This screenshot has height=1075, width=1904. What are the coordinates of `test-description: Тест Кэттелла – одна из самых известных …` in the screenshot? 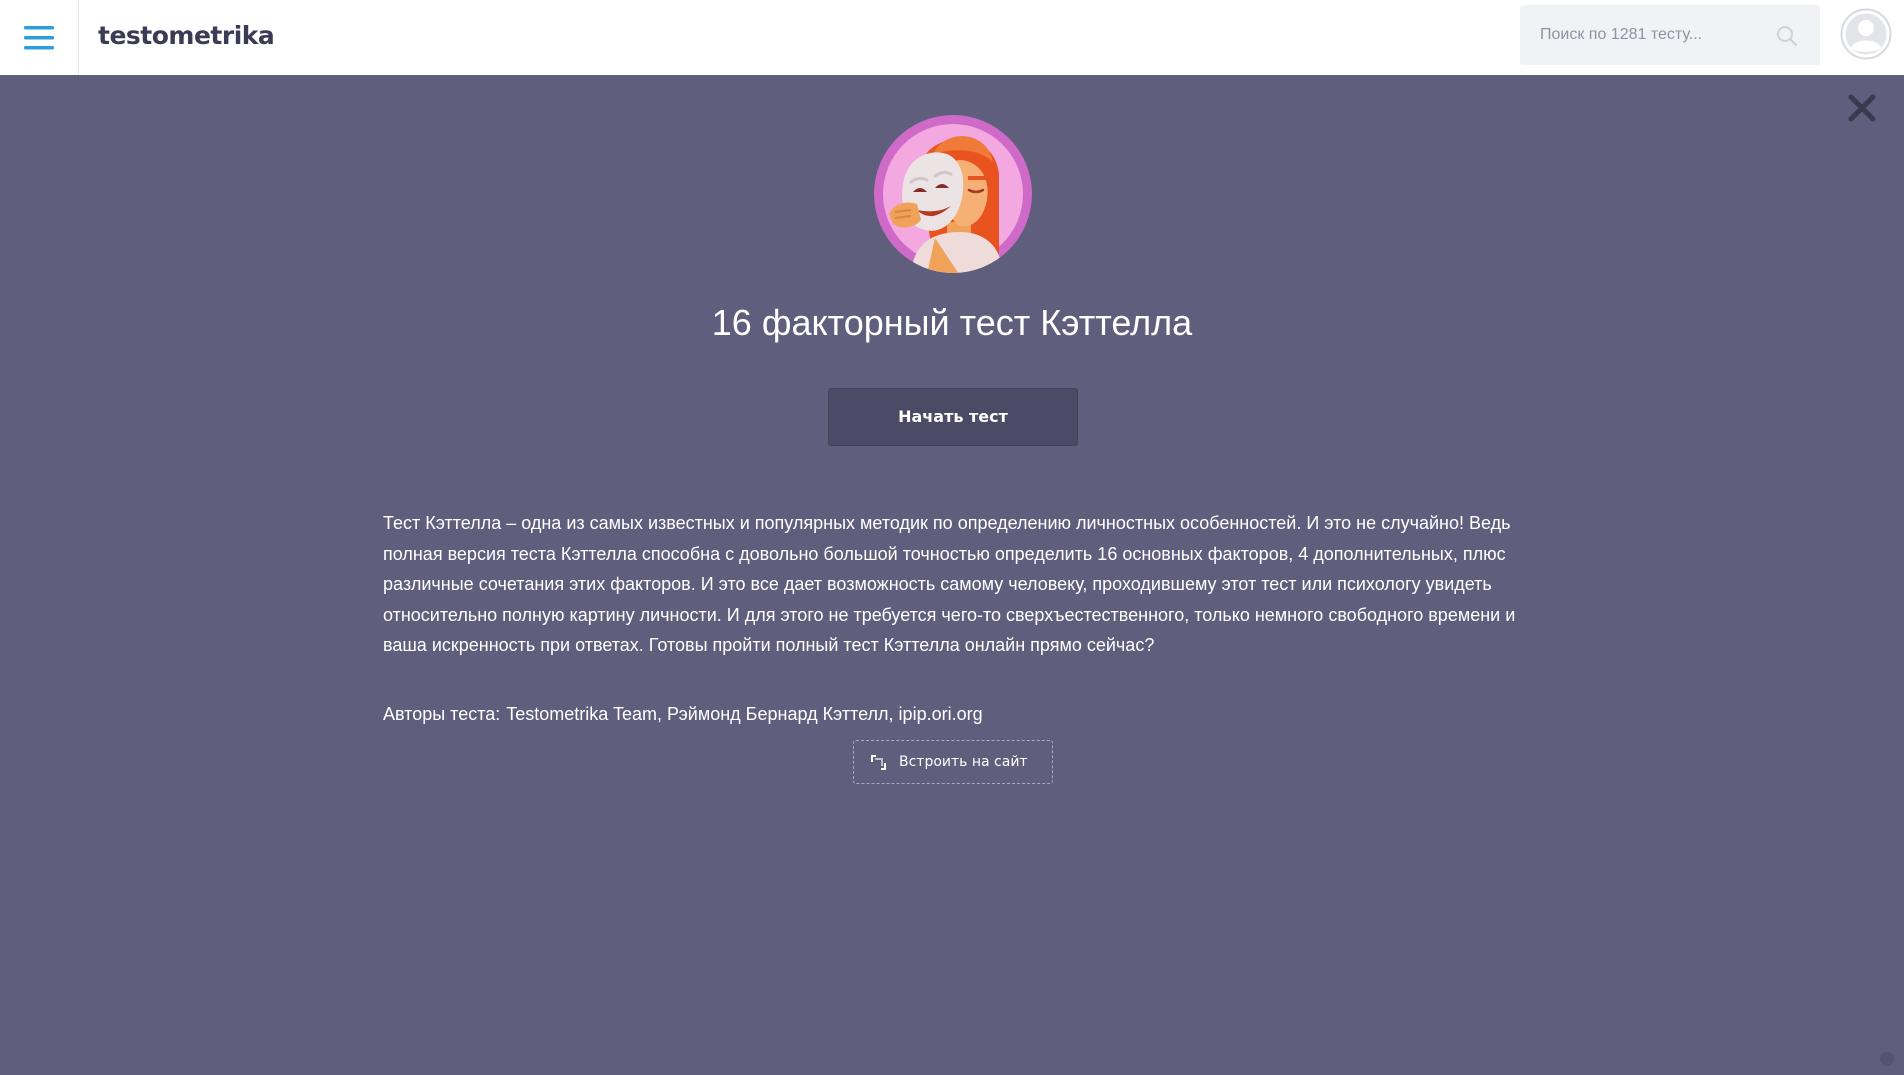 It's located at (949, 584).